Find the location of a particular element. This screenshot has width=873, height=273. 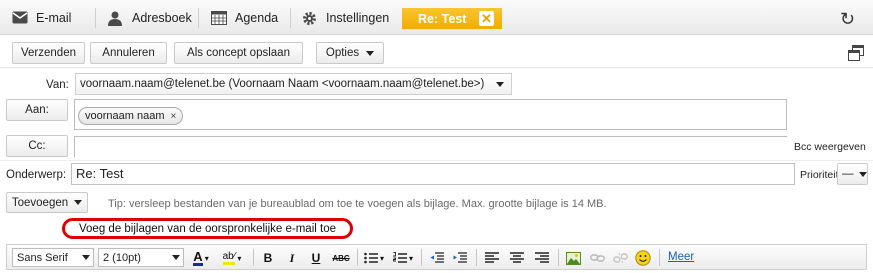

tab-re-test: Re: Test ✕ is located at coordinates (452, 18).